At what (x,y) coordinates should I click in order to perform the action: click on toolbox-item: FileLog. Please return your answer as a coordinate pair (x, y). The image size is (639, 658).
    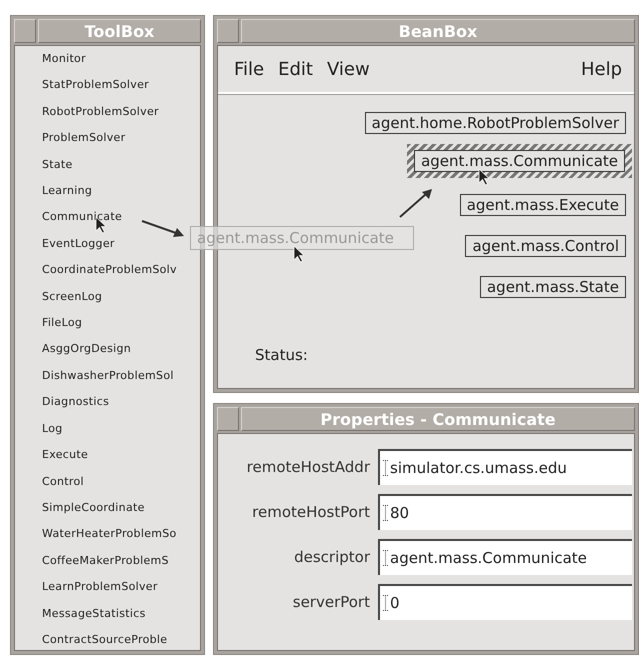
    Looking at the image, I should click on (121, 323).